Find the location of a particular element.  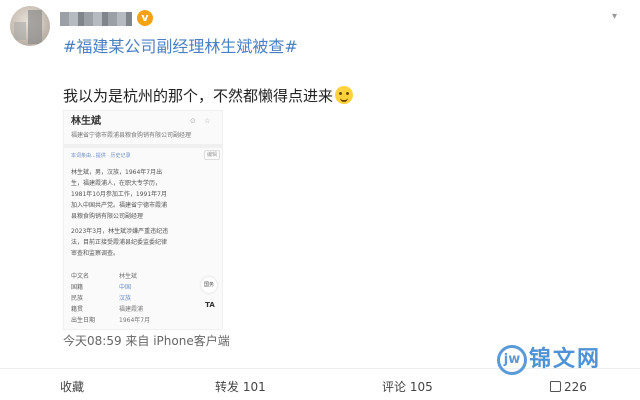

comment-button: 评论 105 is located at coordinates (407, 387).